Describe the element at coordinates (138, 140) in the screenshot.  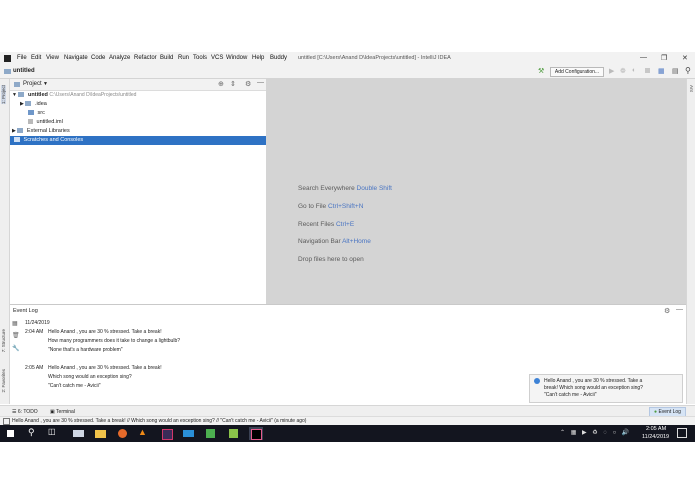
I see `tree-item-scratches: Scratches and Consoles` at that location.